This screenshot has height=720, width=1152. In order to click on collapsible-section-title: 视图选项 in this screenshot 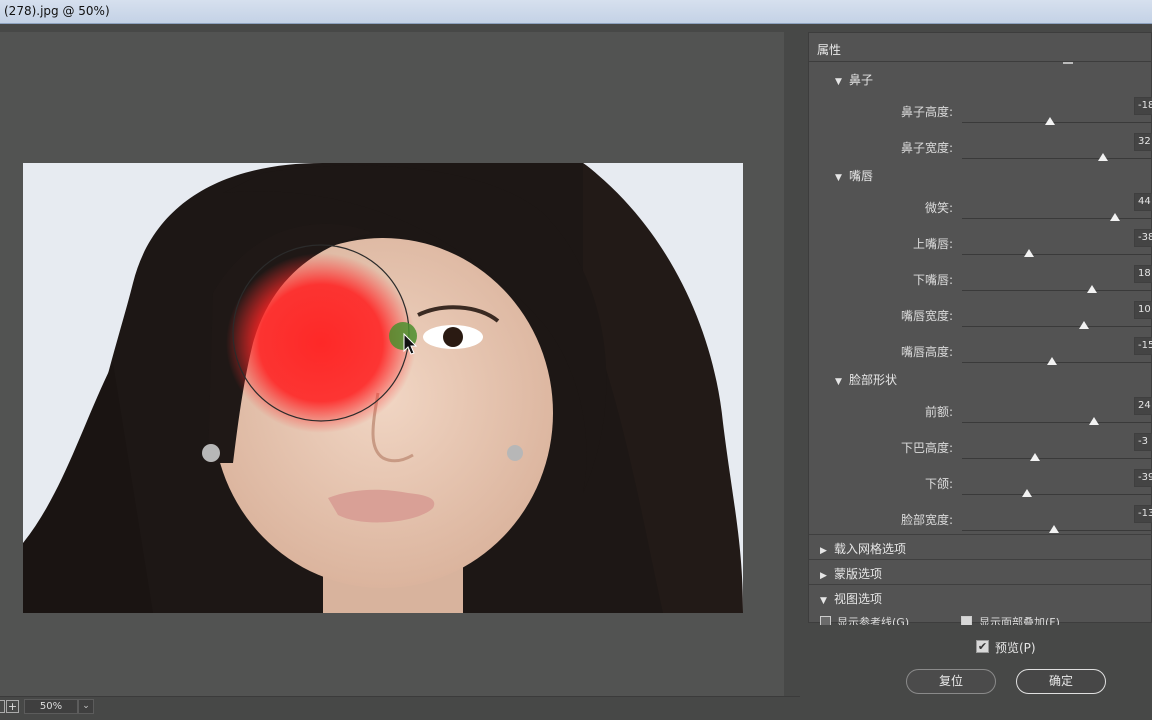, I will do `click(858, 599)`.